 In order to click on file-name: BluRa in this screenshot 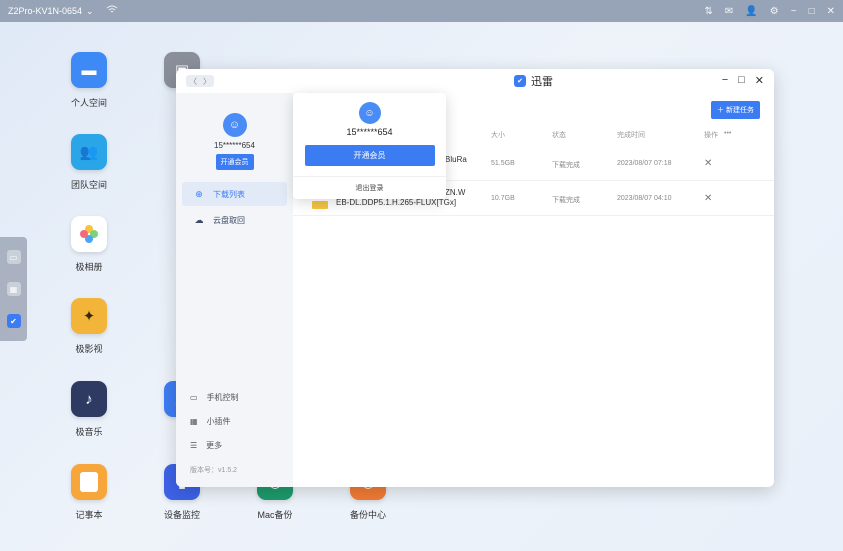, I will do `click(456, 159)`.